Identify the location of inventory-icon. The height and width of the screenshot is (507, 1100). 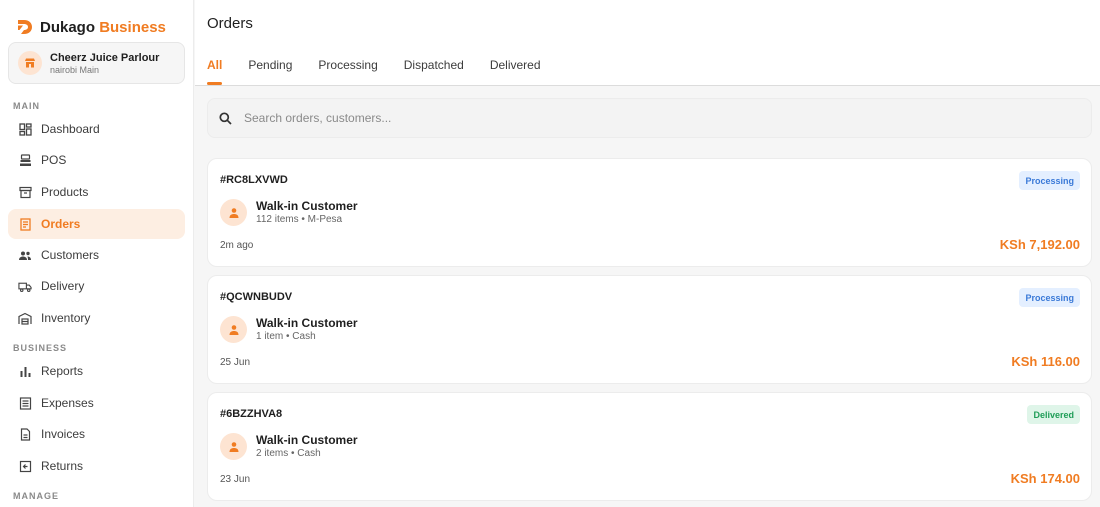
(25, 318).